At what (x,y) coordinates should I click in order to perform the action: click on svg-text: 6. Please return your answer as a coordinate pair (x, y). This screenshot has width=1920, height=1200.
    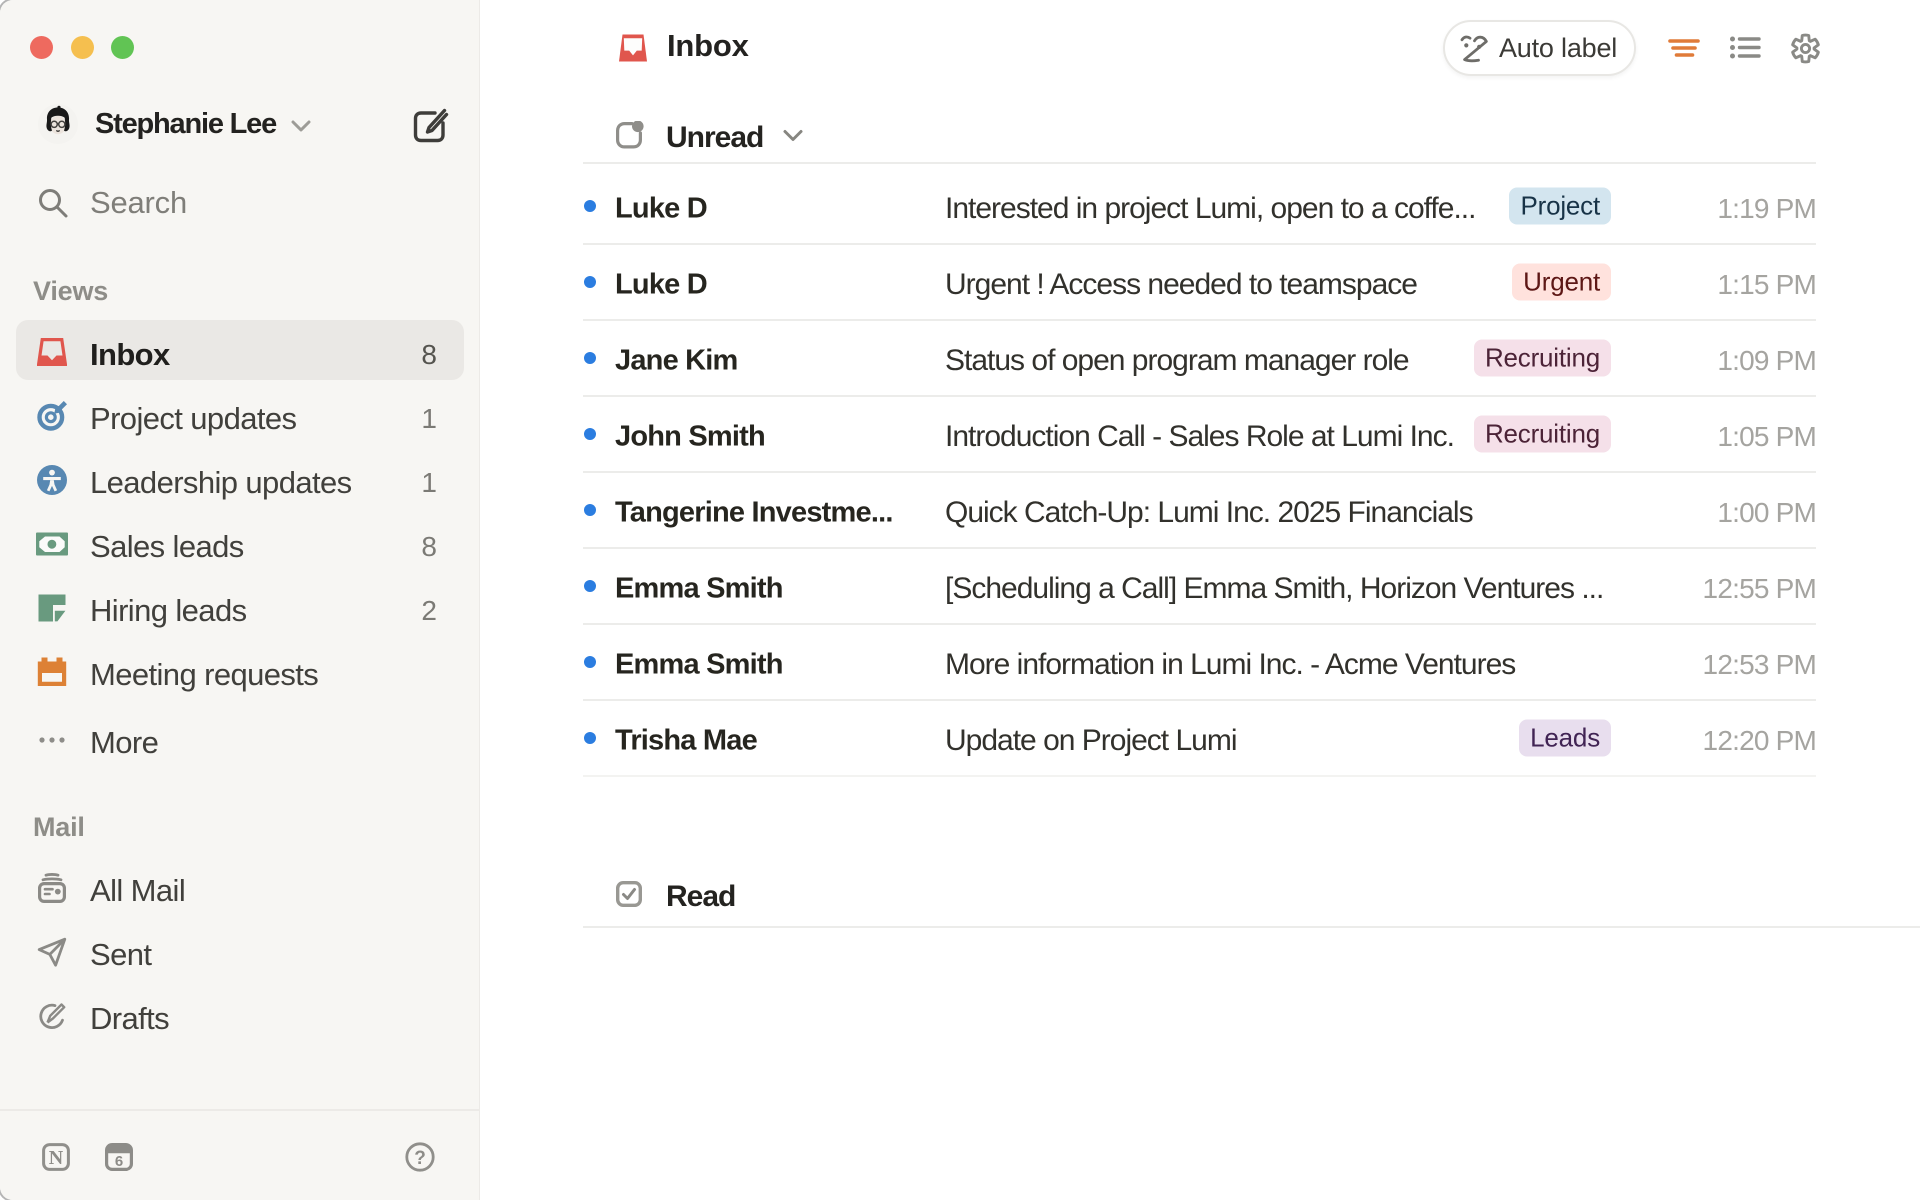
    Looking at the image, I should click on (119, 1161).